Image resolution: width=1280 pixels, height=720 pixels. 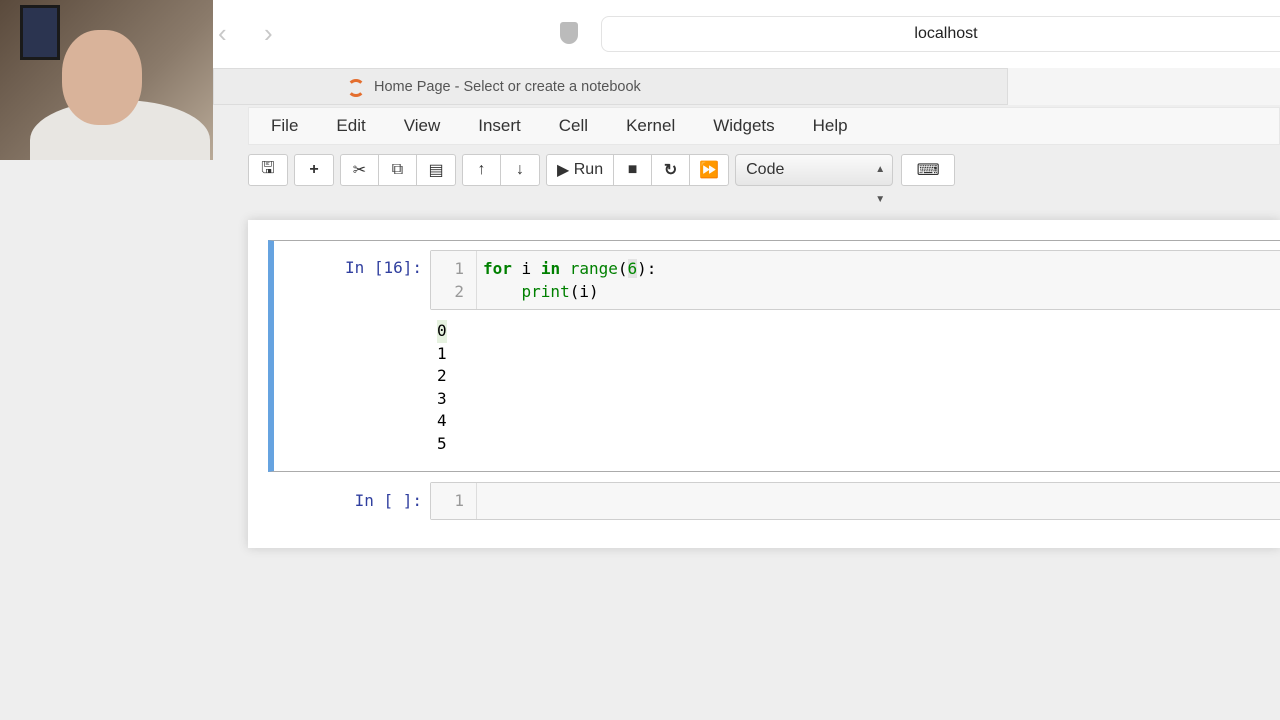 I want to click on paste-icon: ▤, so click(x=436, y=170).